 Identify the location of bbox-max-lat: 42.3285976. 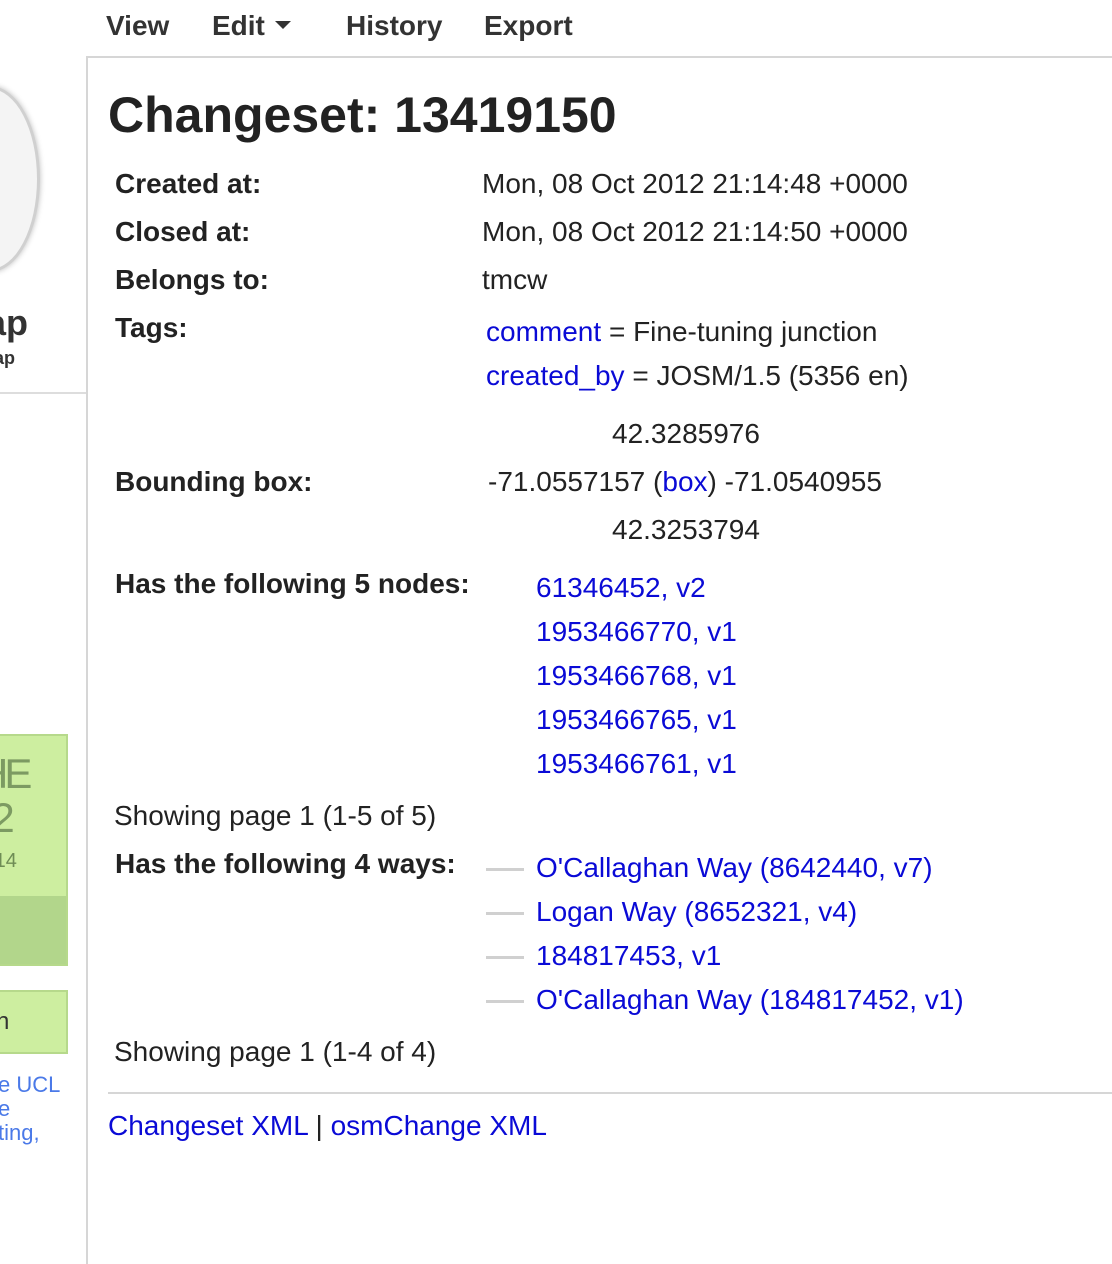
(686, 433).